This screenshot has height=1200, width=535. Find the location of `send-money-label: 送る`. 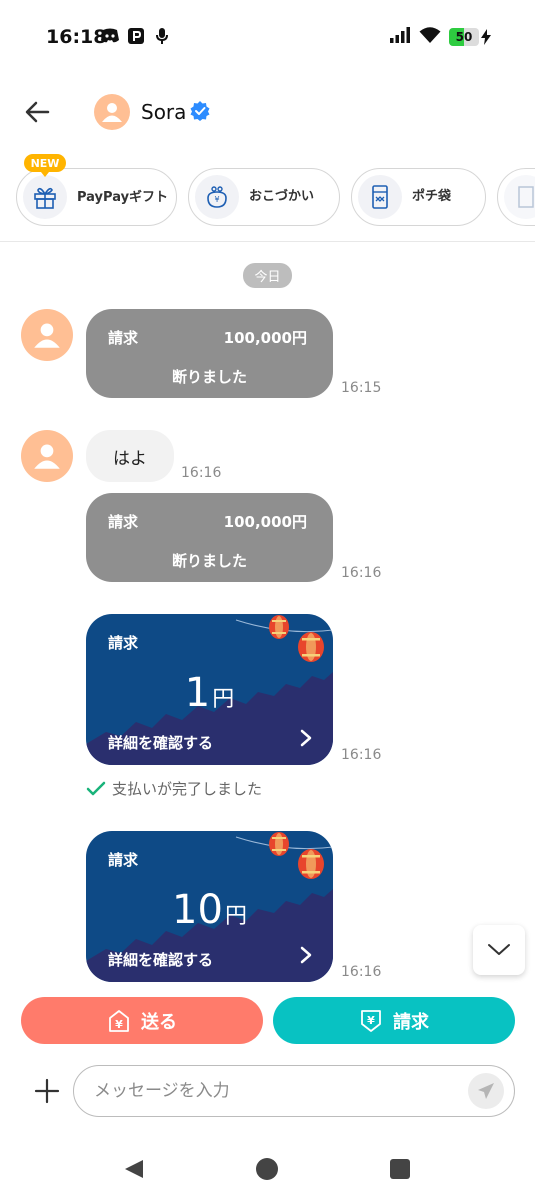

send-money-label: 送る is located at coordinates (159, 1022).